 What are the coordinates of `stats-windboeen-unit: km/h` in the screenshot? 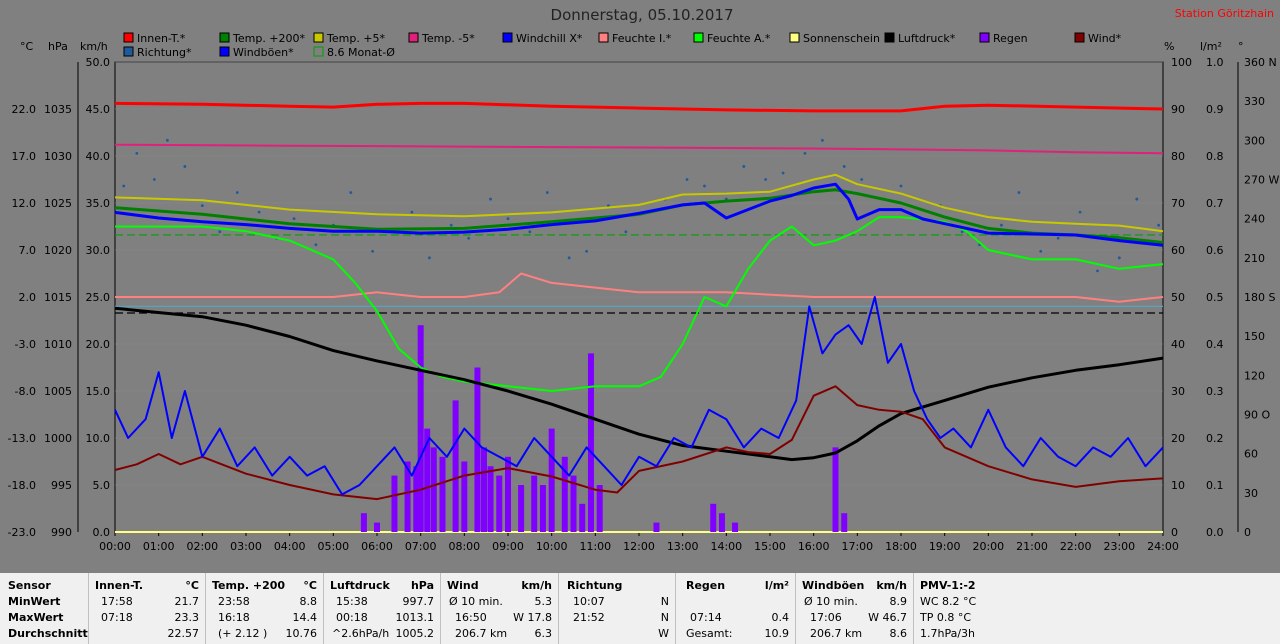 It's located at (891, 585).